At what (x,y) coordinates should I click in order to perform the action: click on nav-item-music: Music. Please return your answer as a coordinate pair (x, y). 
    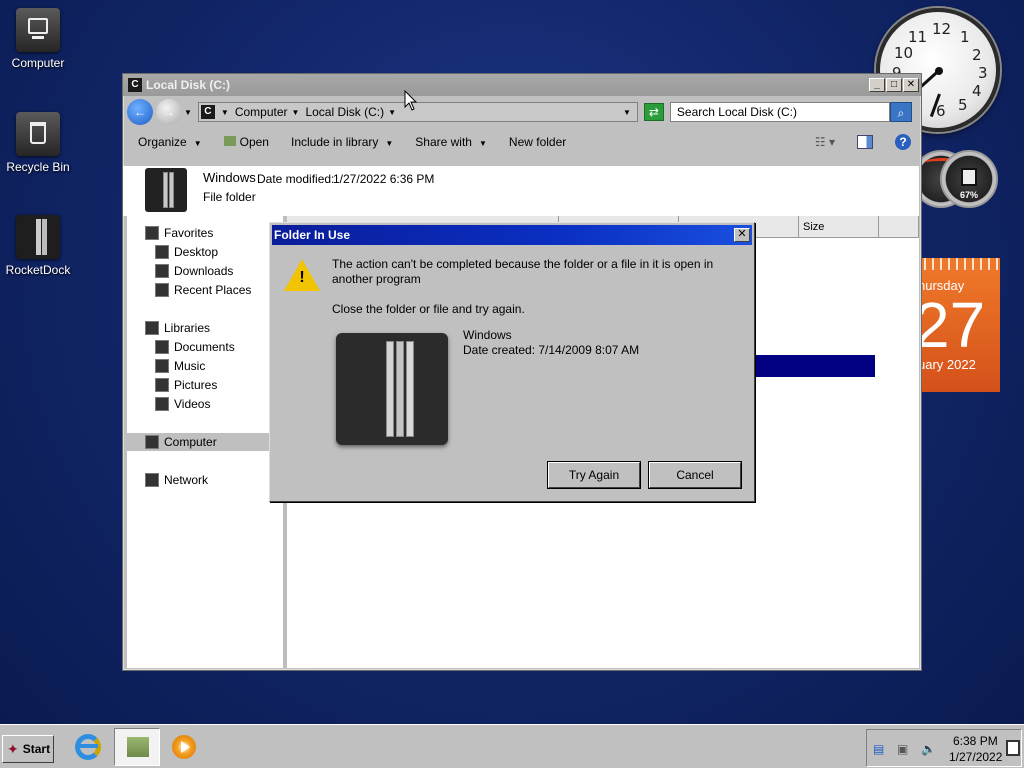
    Looking at the image, I should click on (180, 366).